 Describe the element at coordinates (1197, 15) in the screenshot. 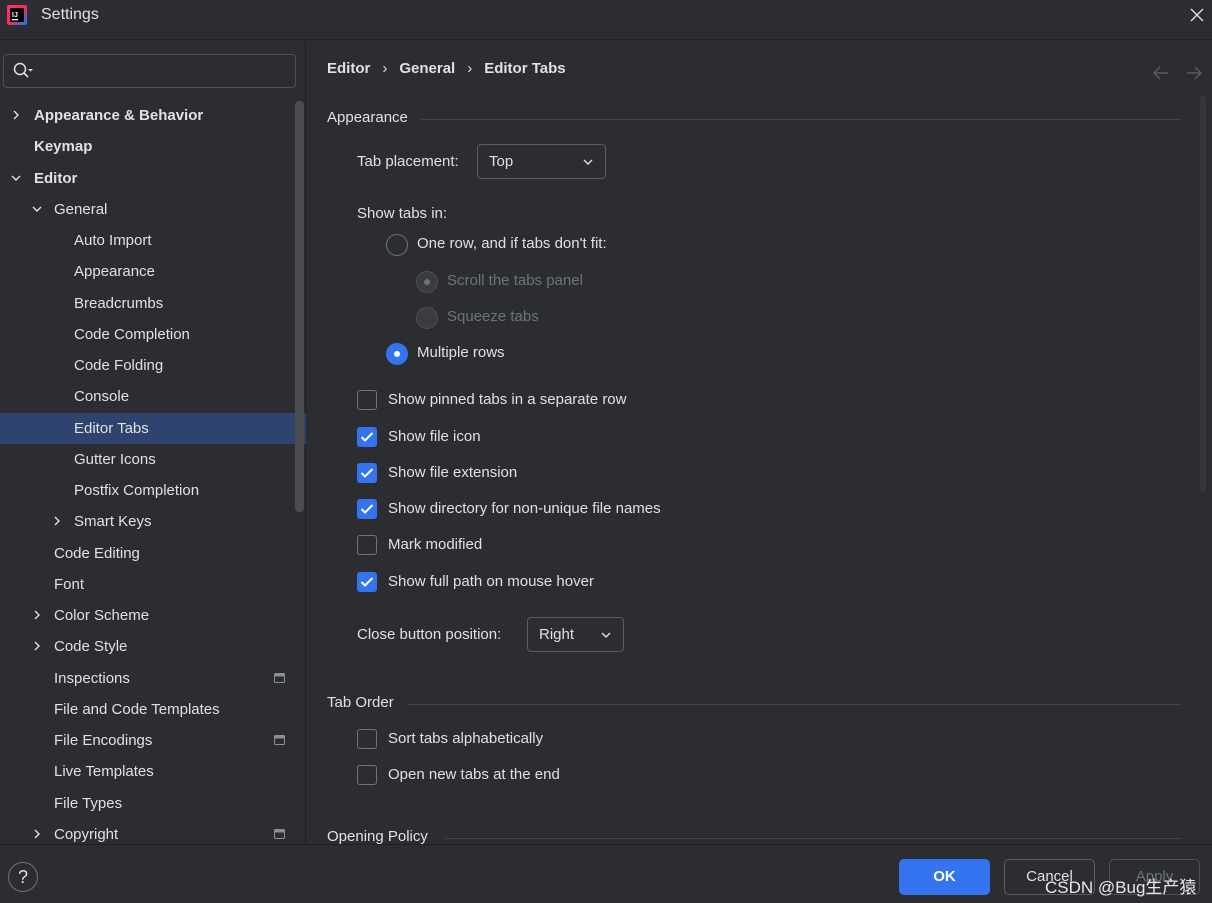

I see `close-icon` at that location.